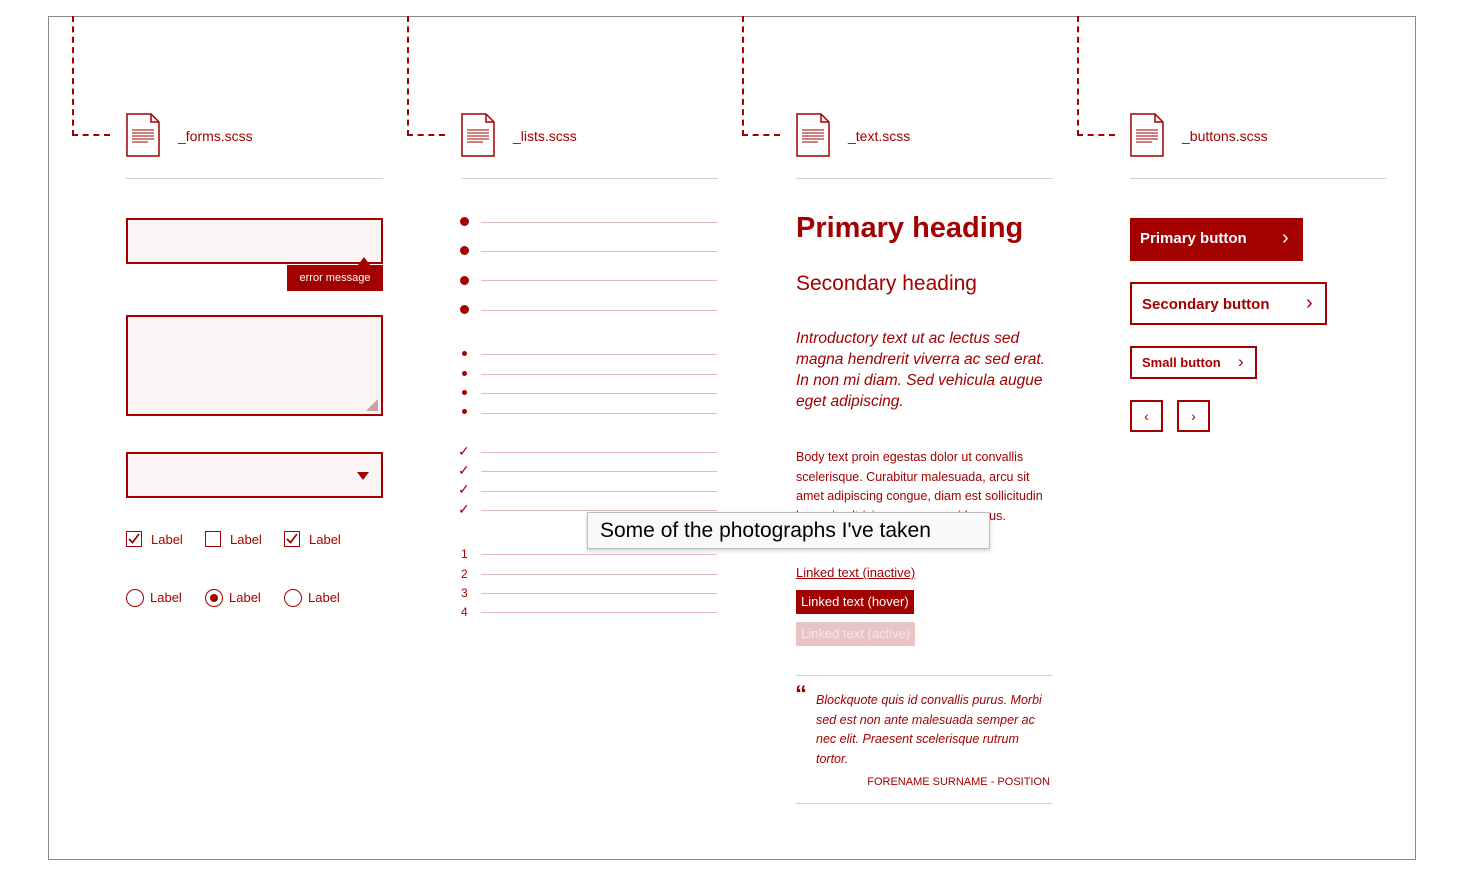 This screenshot has width=1468, height=884. Describe the element at coordinates (364, 261) in the screenshot. I see `error-caret` at that location.